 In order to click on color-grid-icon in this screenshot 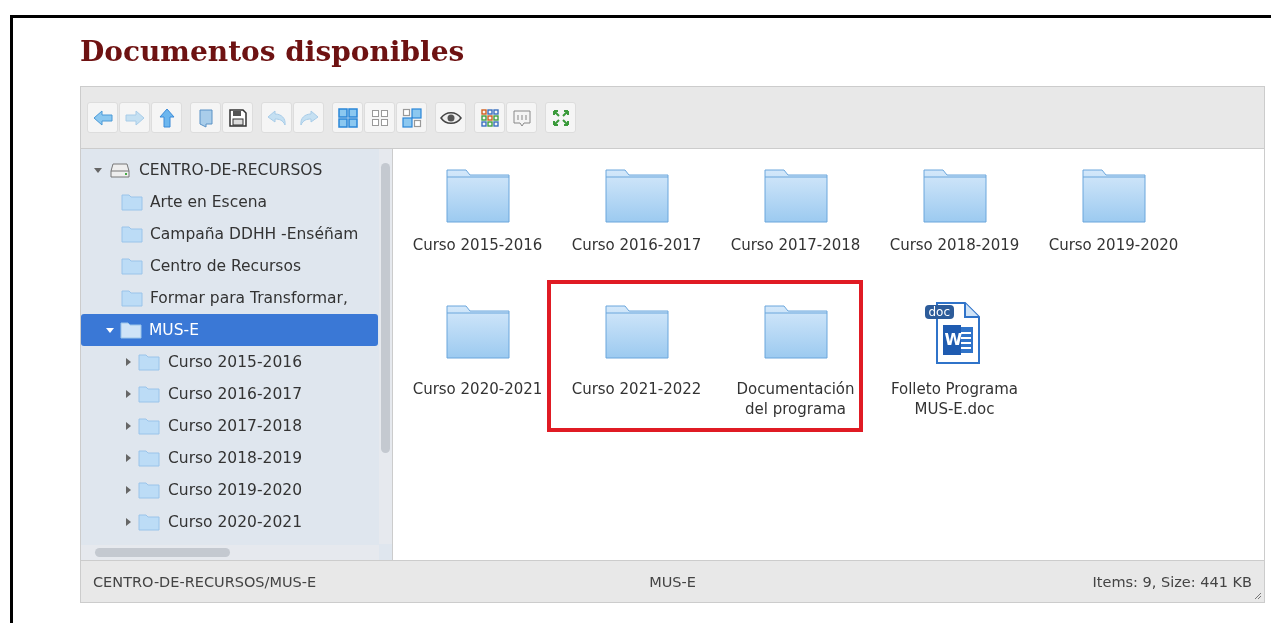, I will do `click(489, 117)`.